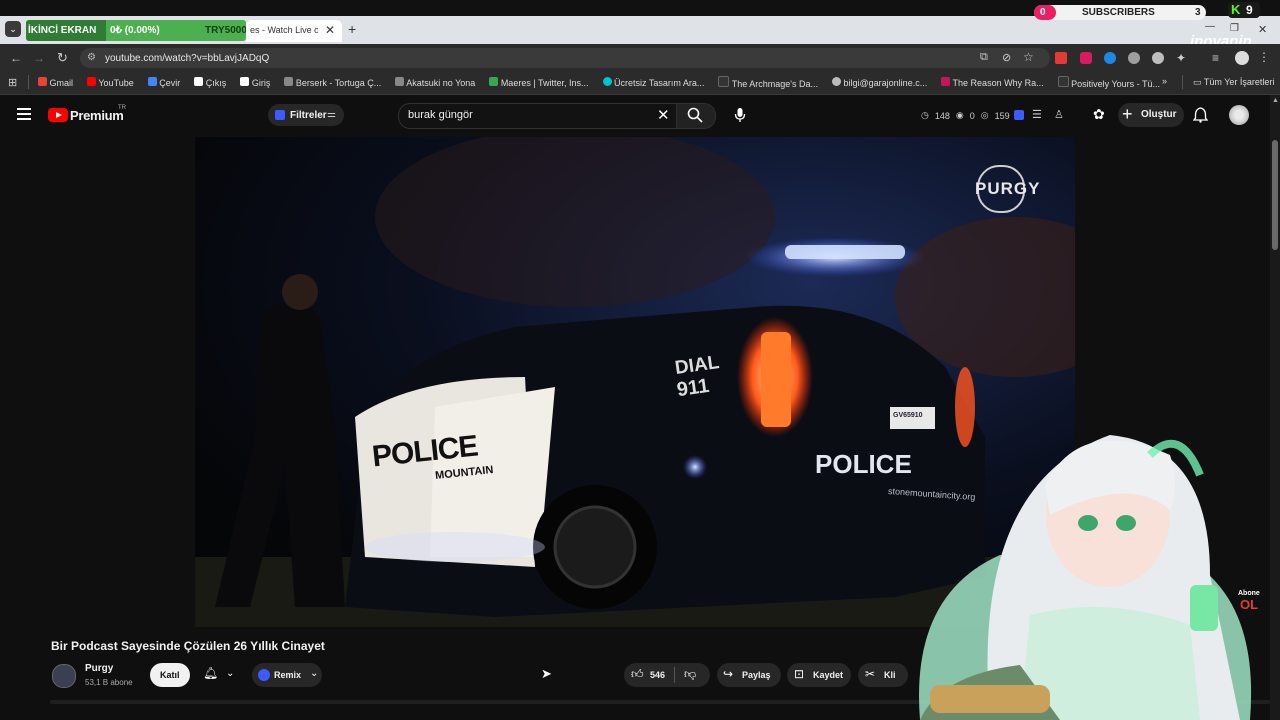 This screenshot has width=1280, height=720. Describe the element at coordinates (1249, 593) in the screenshot. I see `abone-label: Abone` at that location.